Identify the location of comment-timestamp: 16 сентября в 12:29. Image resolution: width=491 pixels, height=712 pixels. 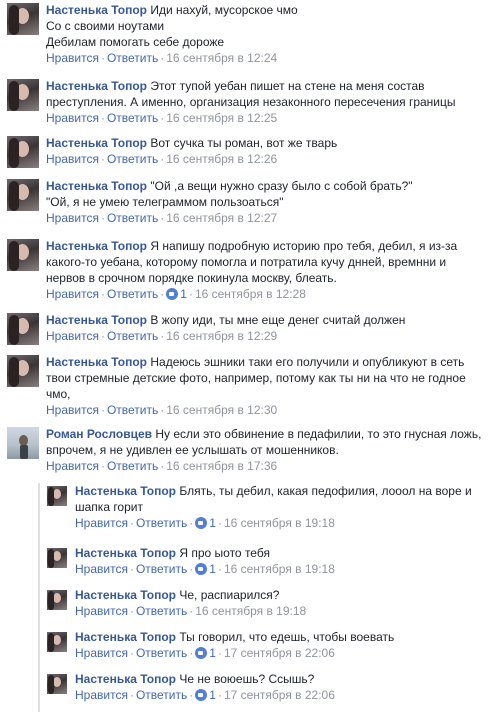
(221, 336).